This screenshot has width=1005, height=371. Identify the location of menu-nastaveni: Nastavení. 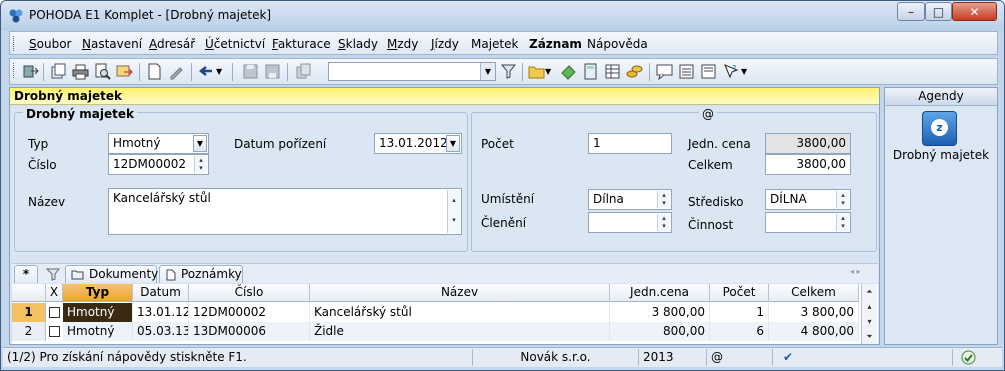
(112, 44).